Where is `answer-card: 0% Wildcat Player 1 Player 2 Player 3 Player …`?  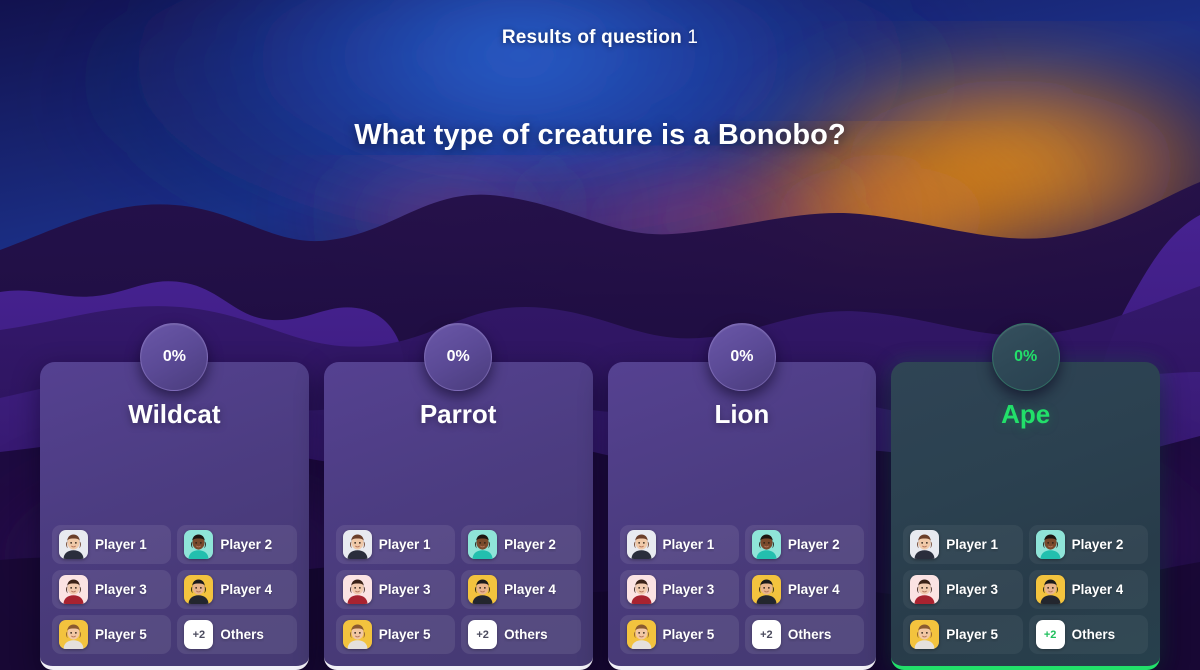
answer-card: 0% Wildcat Player 1 Player 2 Player 3 Player … is located at coordinates (174, 496).